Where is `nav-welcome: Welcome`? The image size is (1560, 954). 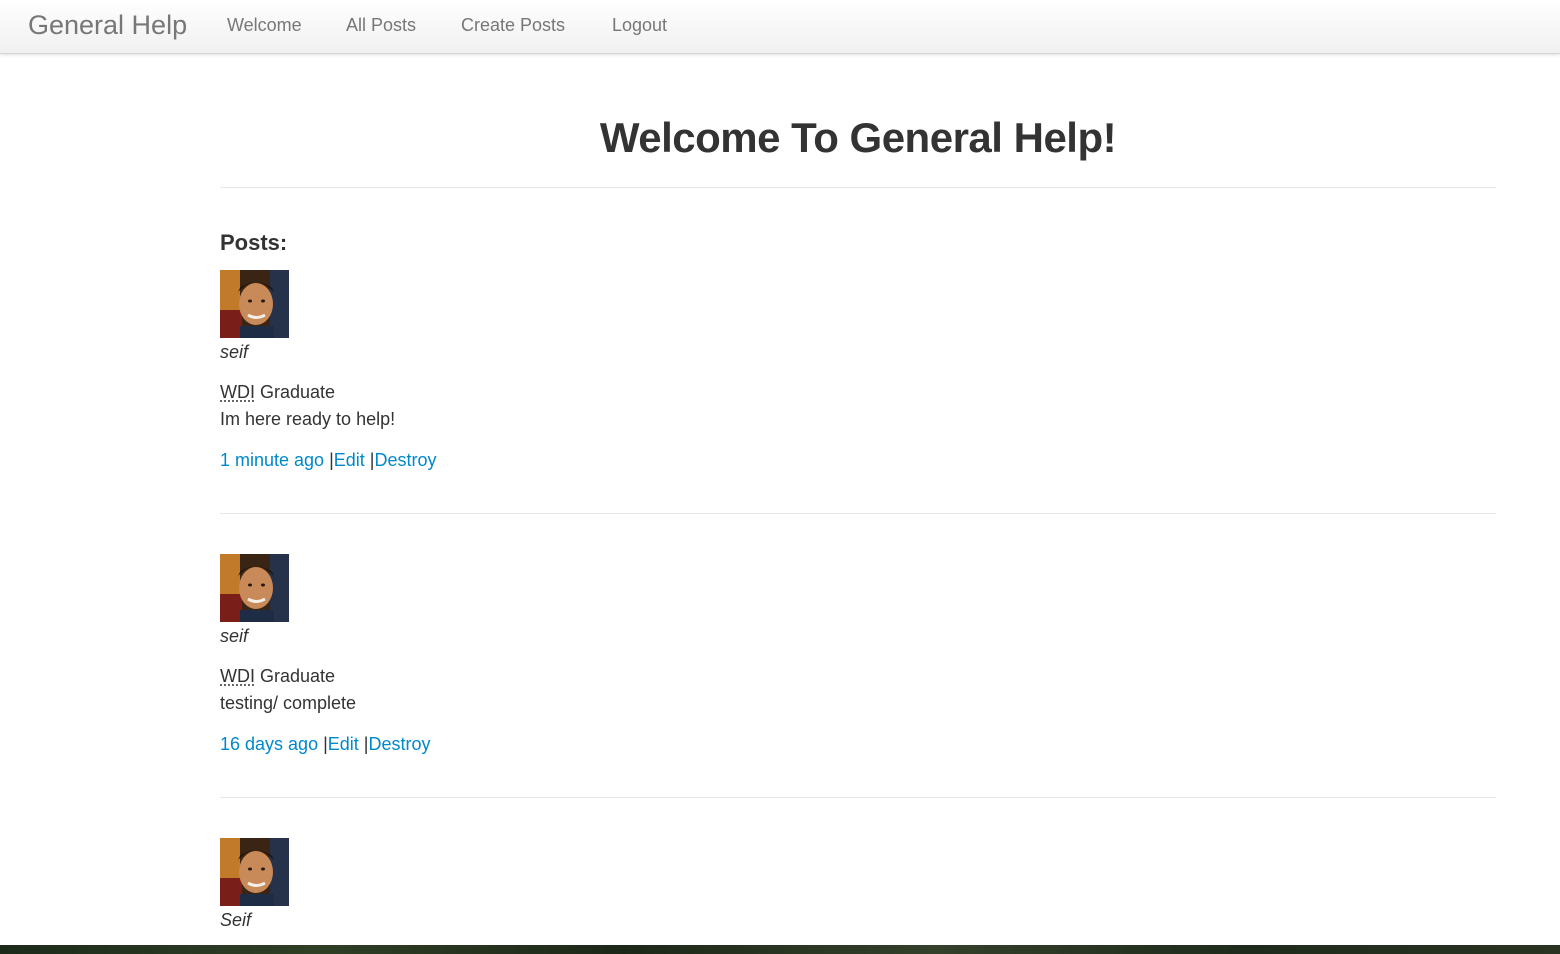 nav-welcome: Welcome is located at coordinates (264, 25).